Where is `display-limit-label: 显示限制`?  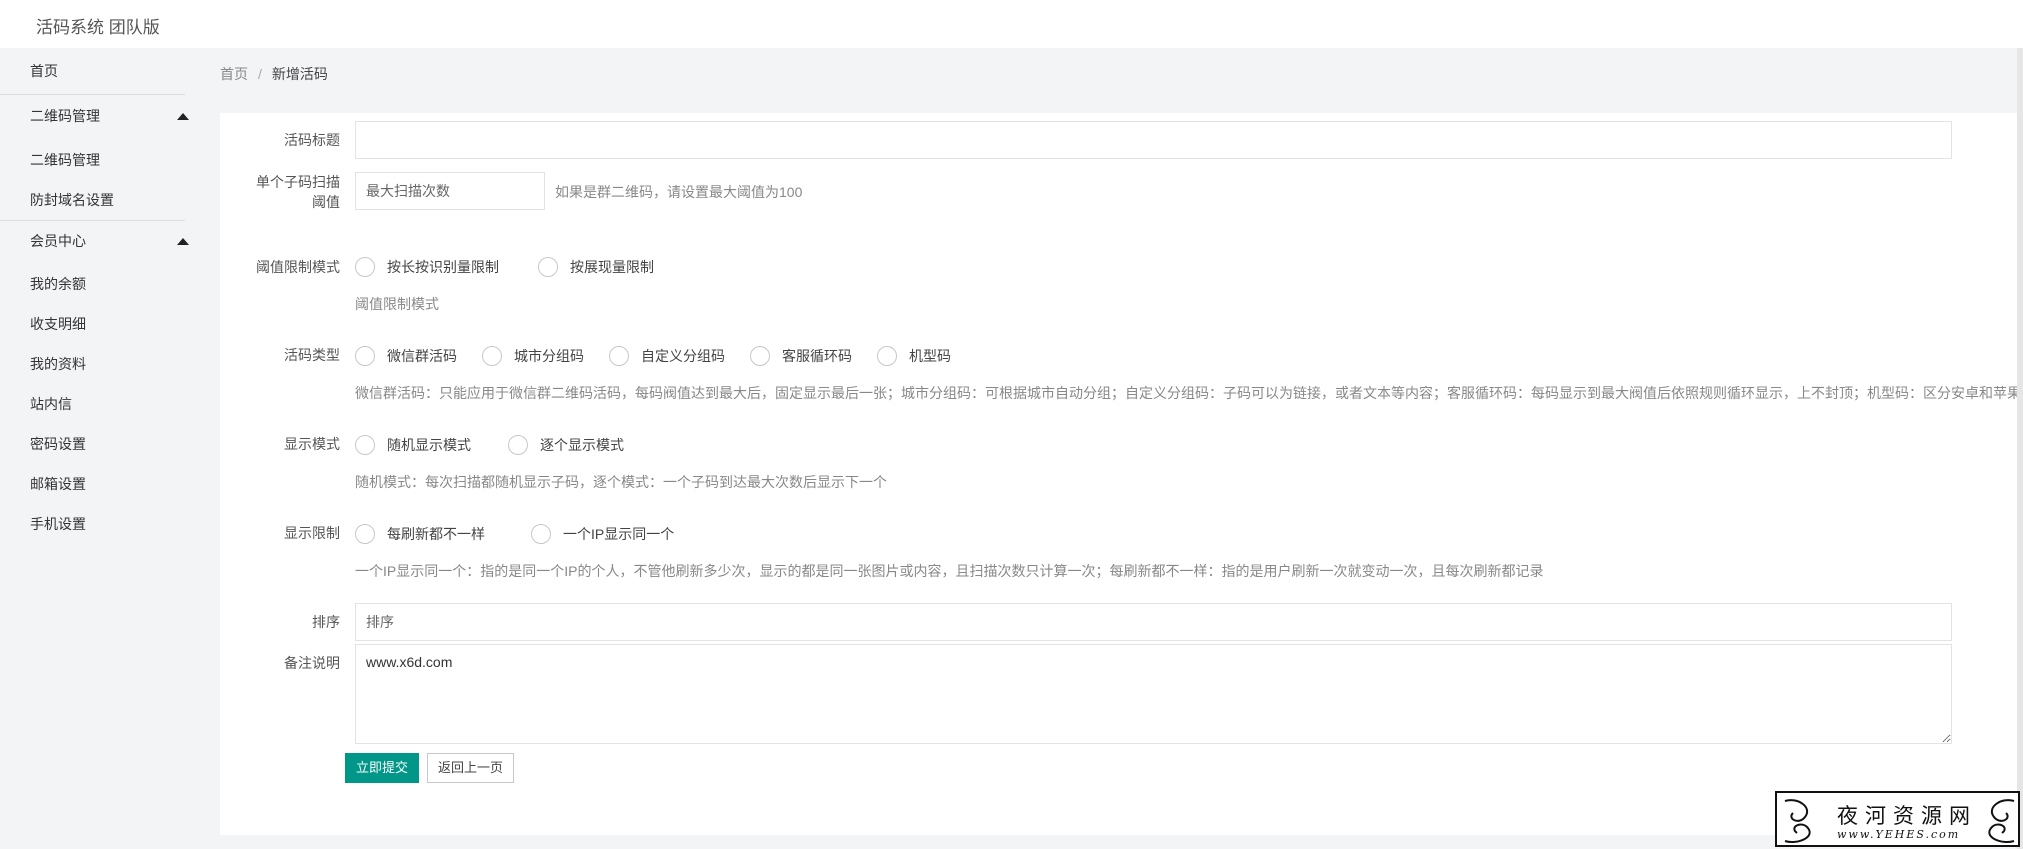
display-limit-label: 显示限制 is located at coordinates (312, 533).